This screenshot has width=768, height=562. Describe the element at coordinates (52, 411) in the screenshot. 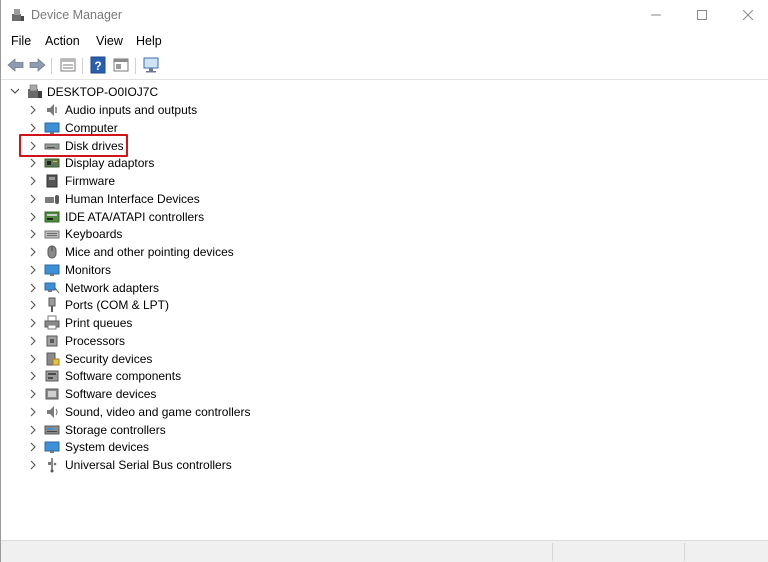

I see `sound-controller-icon` at that location.